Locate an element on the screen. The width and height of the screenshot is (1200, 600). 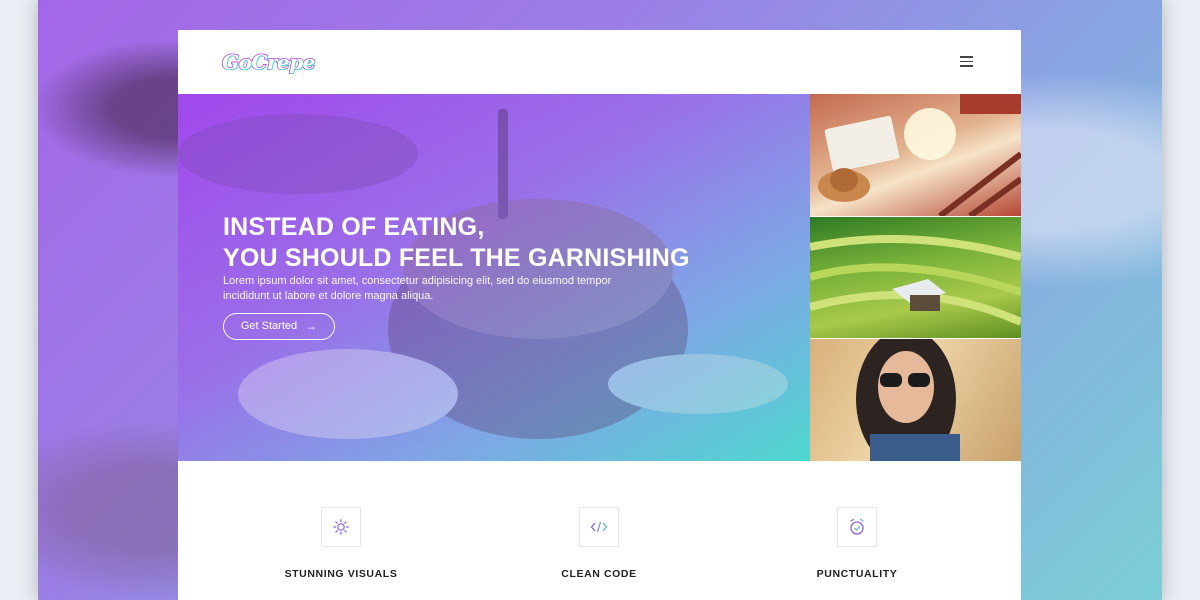
travel-map-photo is located at coordinates (915, 155).